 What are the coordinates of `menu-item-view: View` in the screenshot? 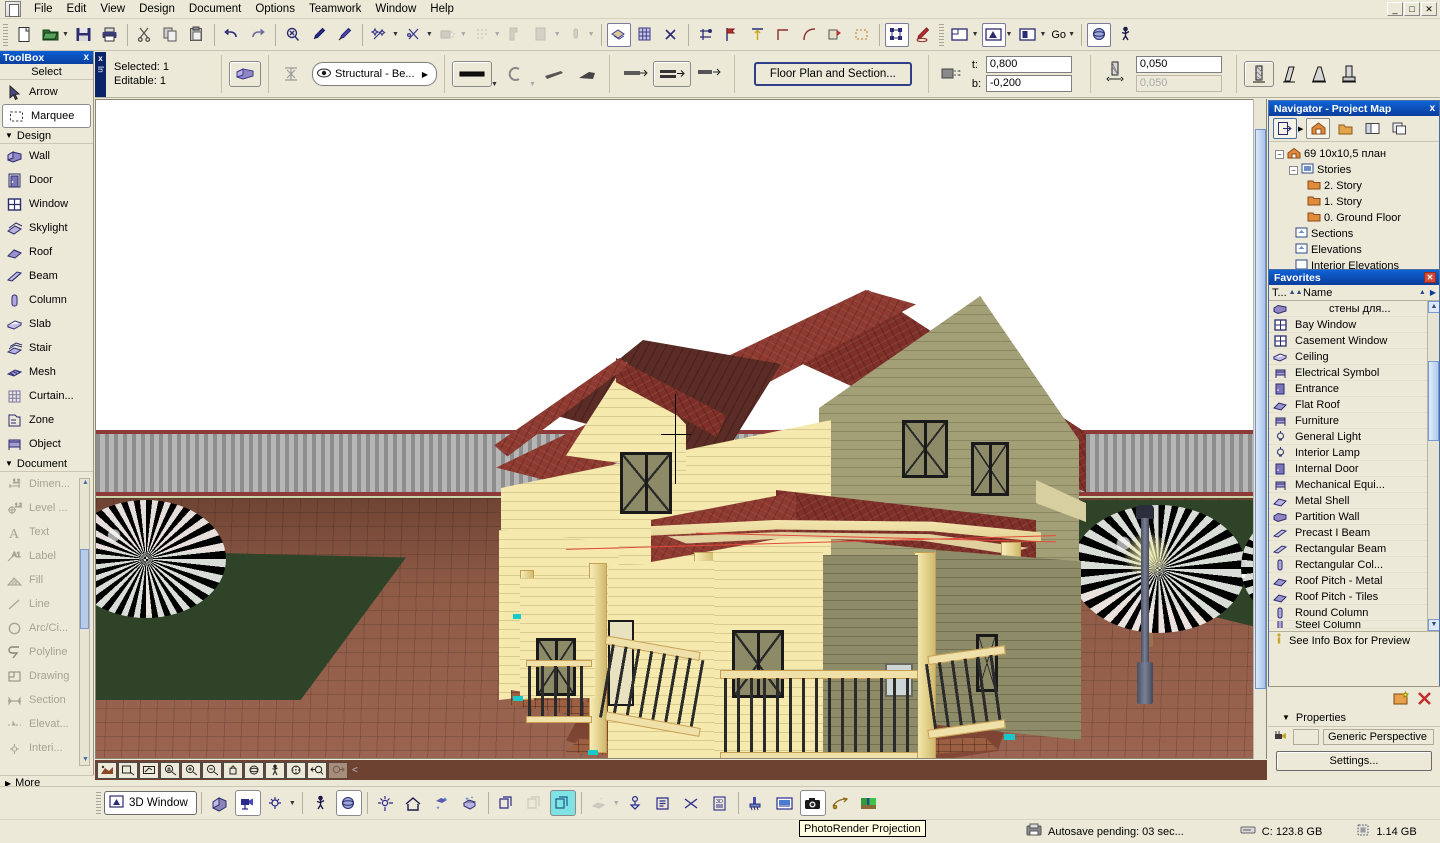 It's located at (112, 9).